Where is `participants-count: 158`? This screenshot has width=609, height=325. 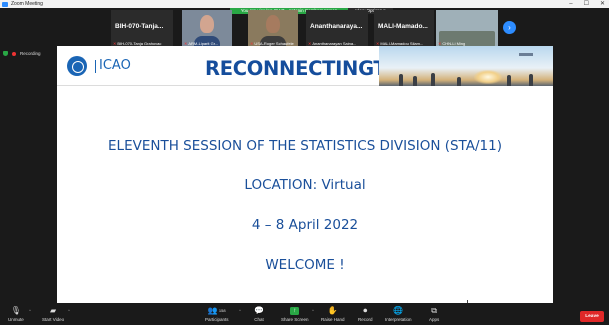
participants-count: 158 is located at coordinates (222, 310).